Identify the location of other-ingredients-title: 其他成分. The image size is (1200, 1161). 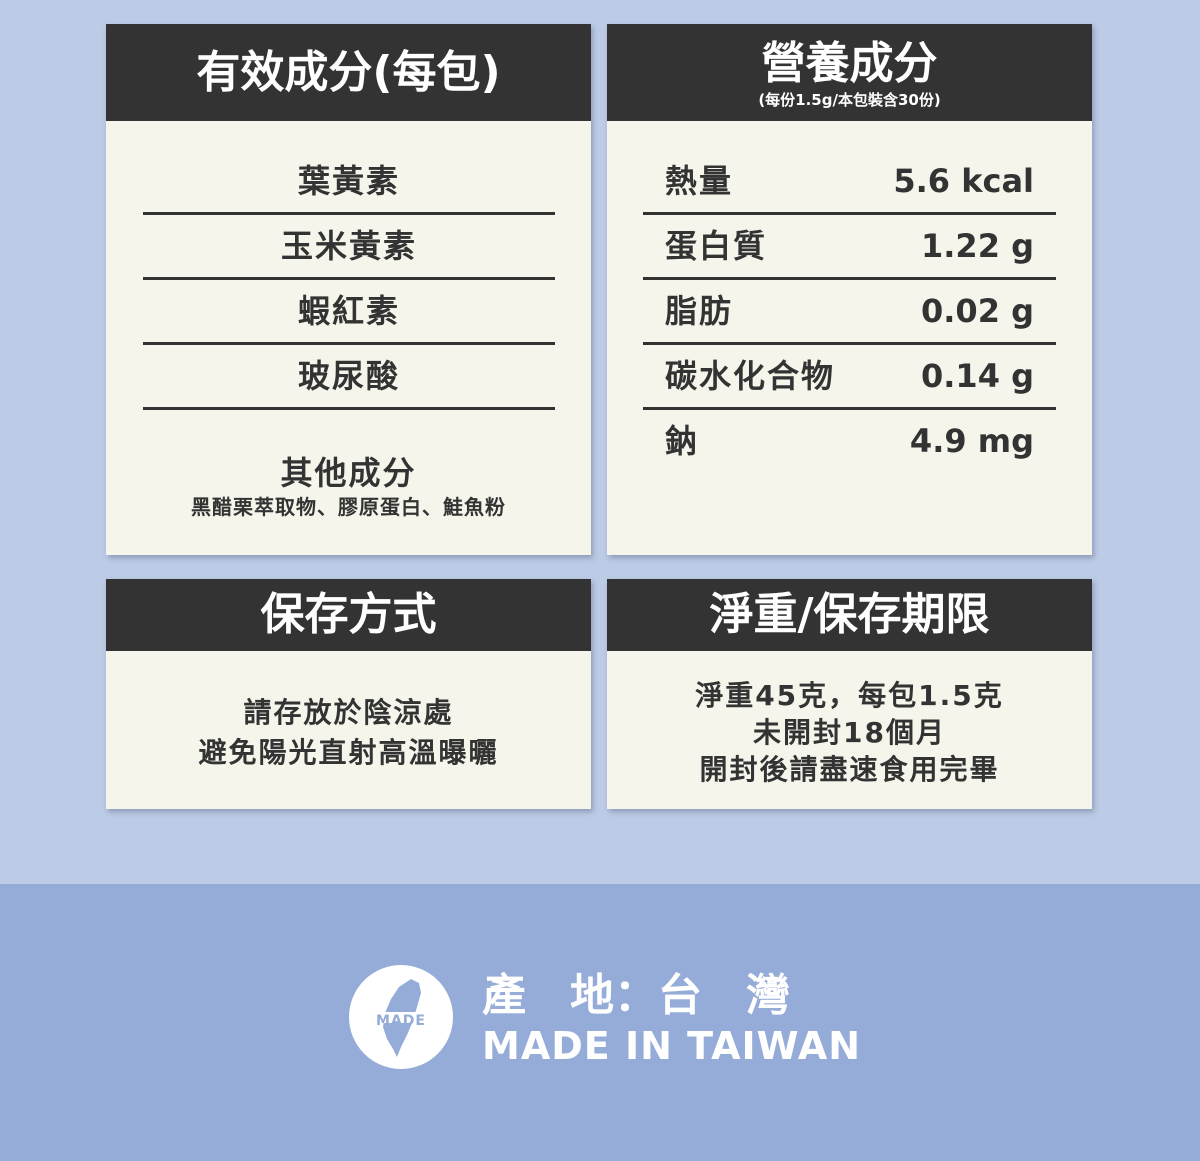
(348, 473).